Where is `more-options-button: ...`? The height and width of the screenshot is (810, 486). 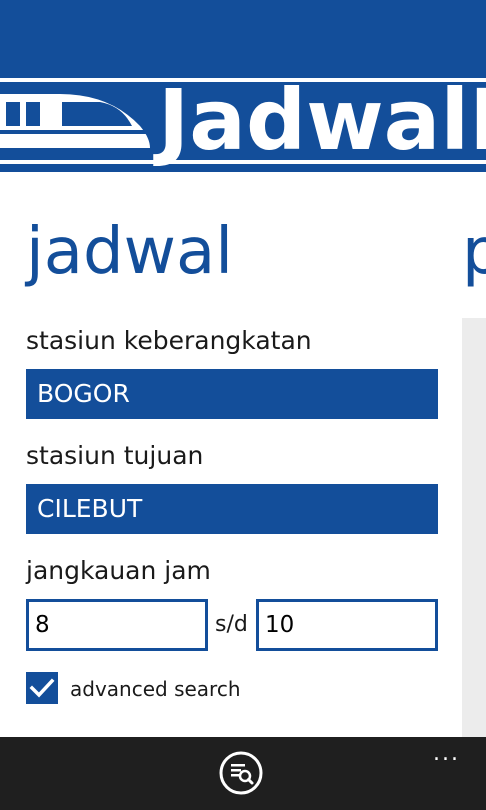
more-options-button: ... is located at coordinates (446, 754).